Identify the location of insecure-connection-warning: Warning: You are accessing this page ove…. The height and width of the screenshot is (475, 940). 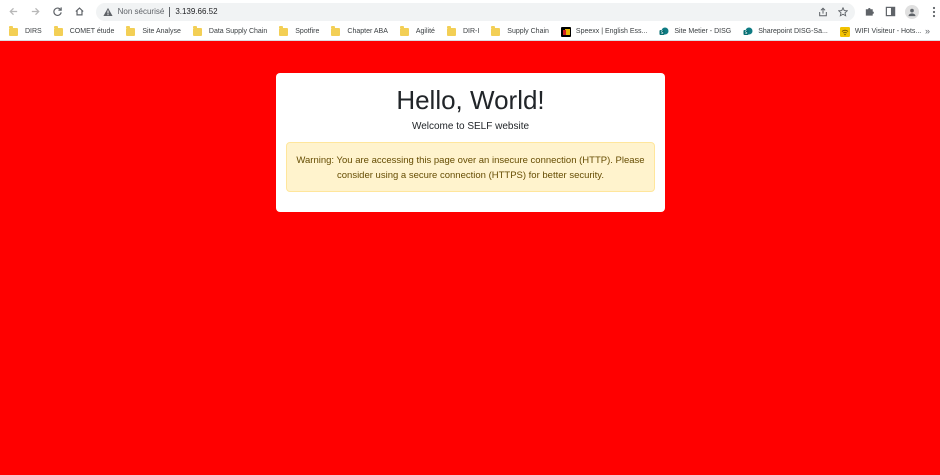
(470, 167).